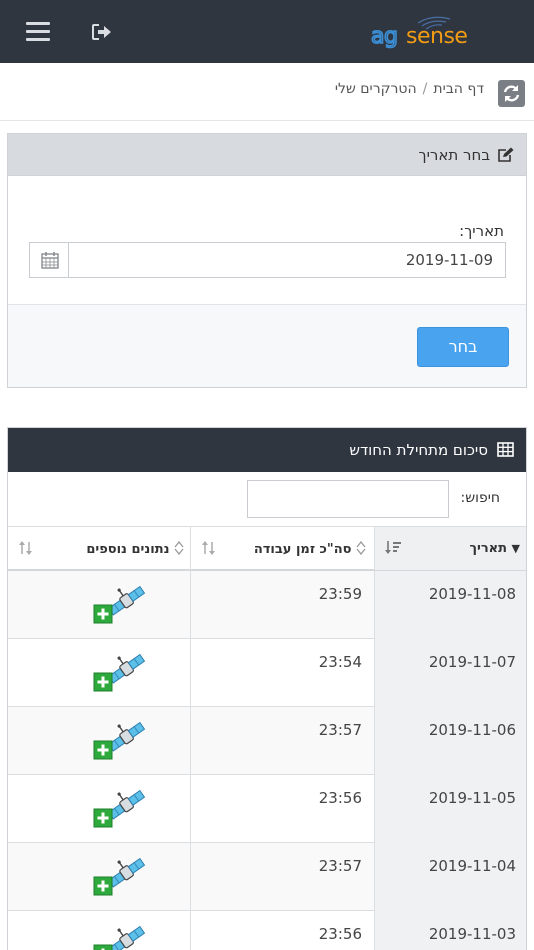 Image resolution: width=534 pixels, height=950 pixels. I want to click on row-total-time: 23:59, so click(340, 594).